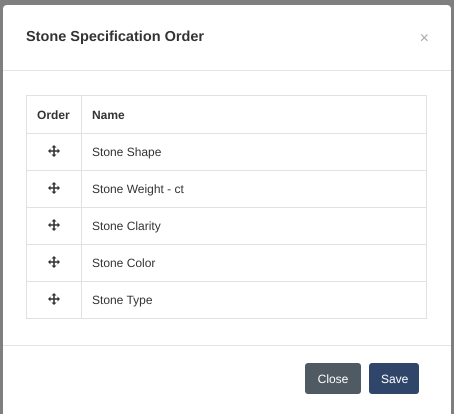  What do you see at coordinates (254, 189) in the screenshot?
I see `table-cell: Stone Weight - ct` at bounding box center [254, 189].